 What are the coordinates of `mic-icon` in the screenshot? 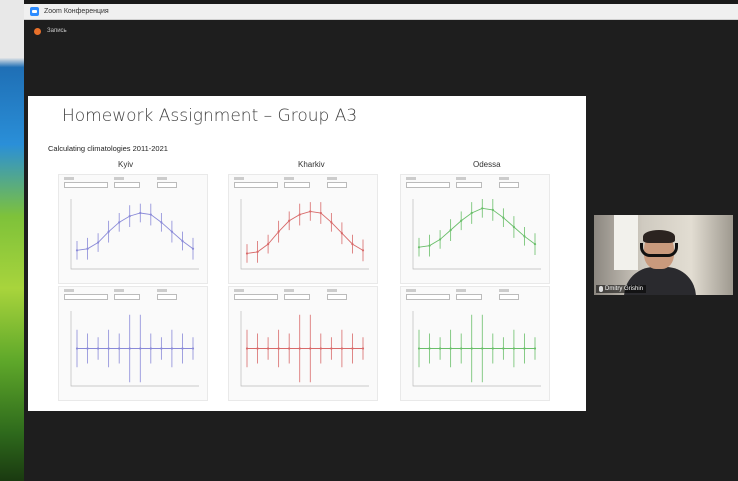 It's located at (601, 289).